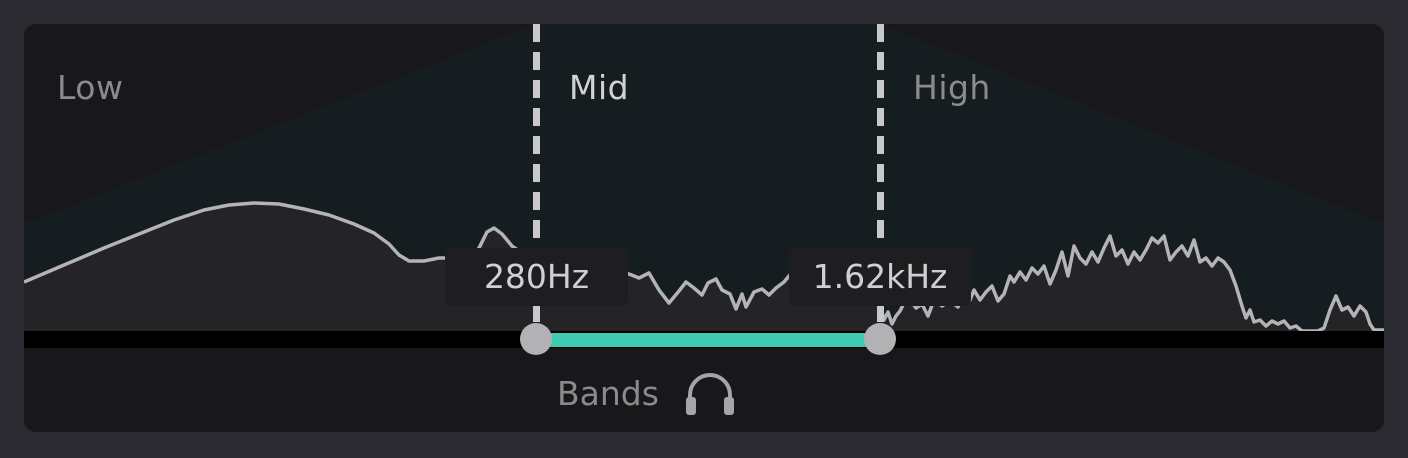 This screenshot has height=458, width=1408. What do you see at coordinates (90, 87) in the screenshot?
I see `band-label-low: Low` at bounding box center [90, 87].